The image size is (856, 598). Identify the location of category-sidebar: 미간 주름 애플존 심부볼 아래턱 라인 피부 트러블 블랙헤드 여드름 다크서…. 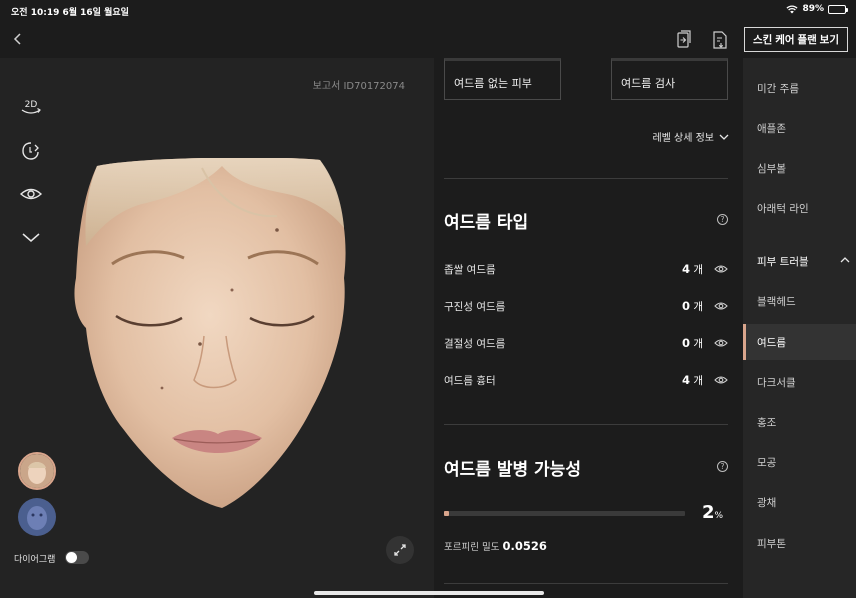
(799, 328).